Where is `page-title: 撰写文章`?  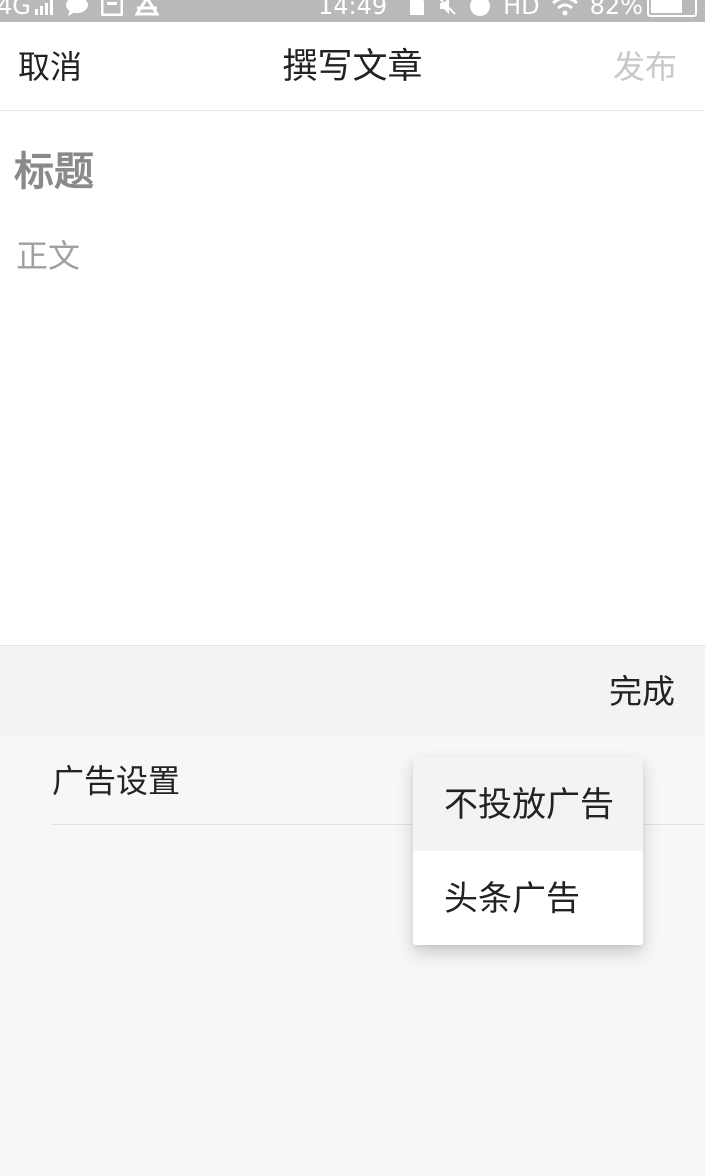
page-title: 撰写文章 is located at coordinates (352, 67).